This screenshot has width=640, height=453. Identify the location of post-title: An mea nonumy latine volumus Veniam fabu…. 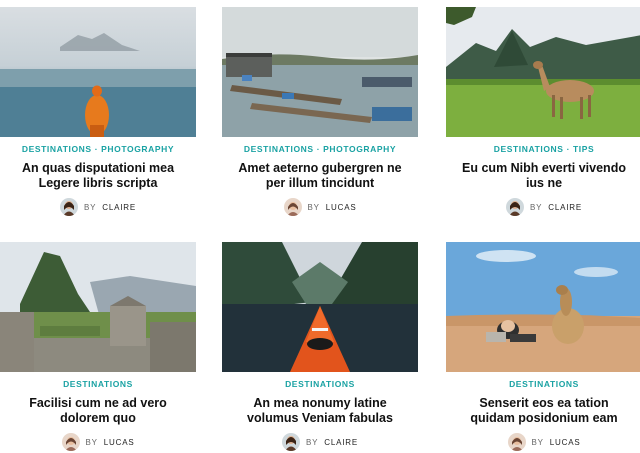
(320, 411).